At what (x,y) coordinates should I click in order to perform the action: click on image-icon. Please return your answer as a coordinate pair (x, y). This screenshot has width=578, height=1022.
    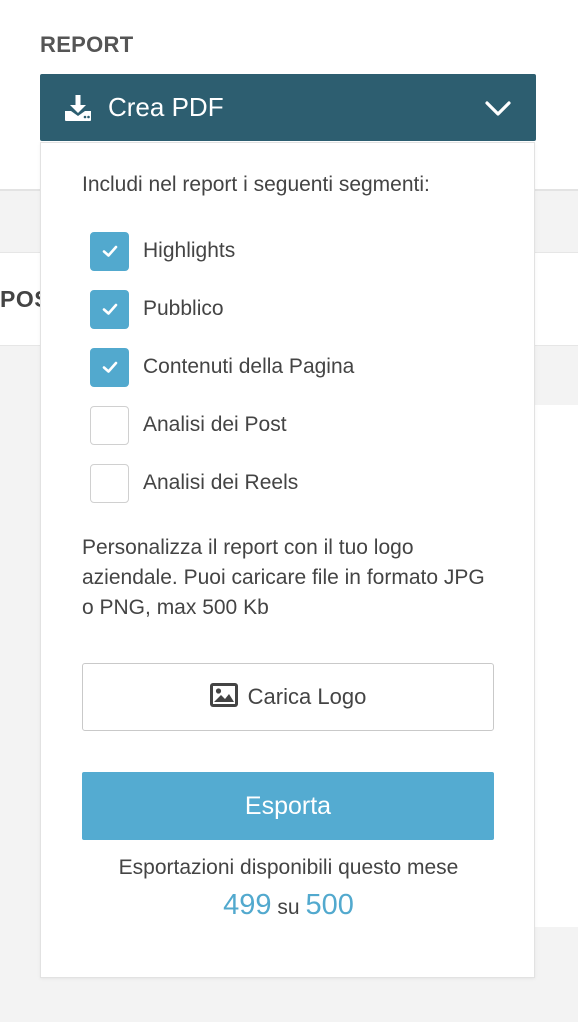
    Looking at the image, I should click on (223, 697).